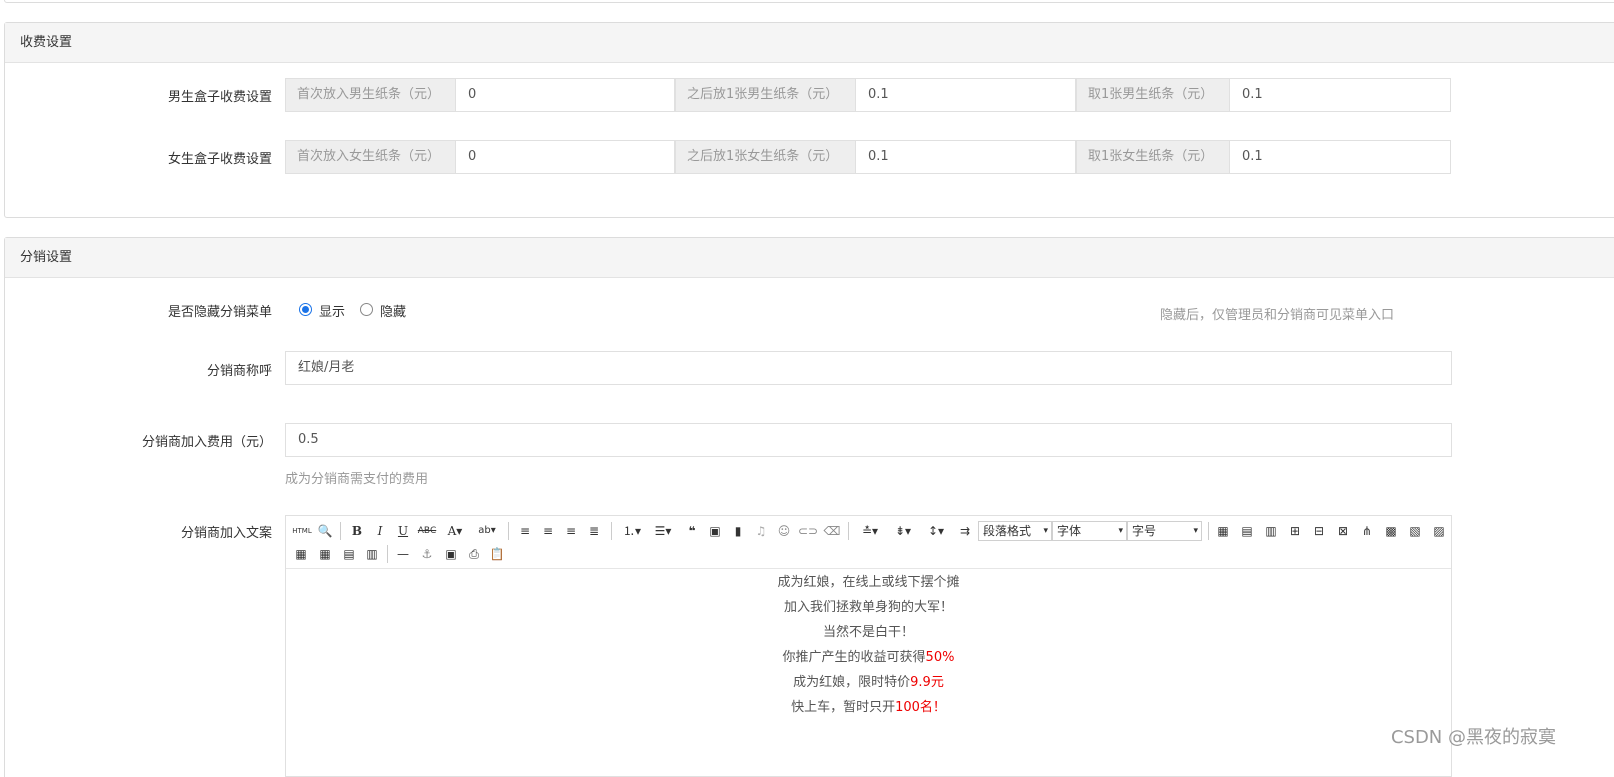 The height and width of the screenshot is (777, 1614). Describe the element at coordinates (1415, 531) in the screenshot. I see `merge-down-icon: ▧` at that location.